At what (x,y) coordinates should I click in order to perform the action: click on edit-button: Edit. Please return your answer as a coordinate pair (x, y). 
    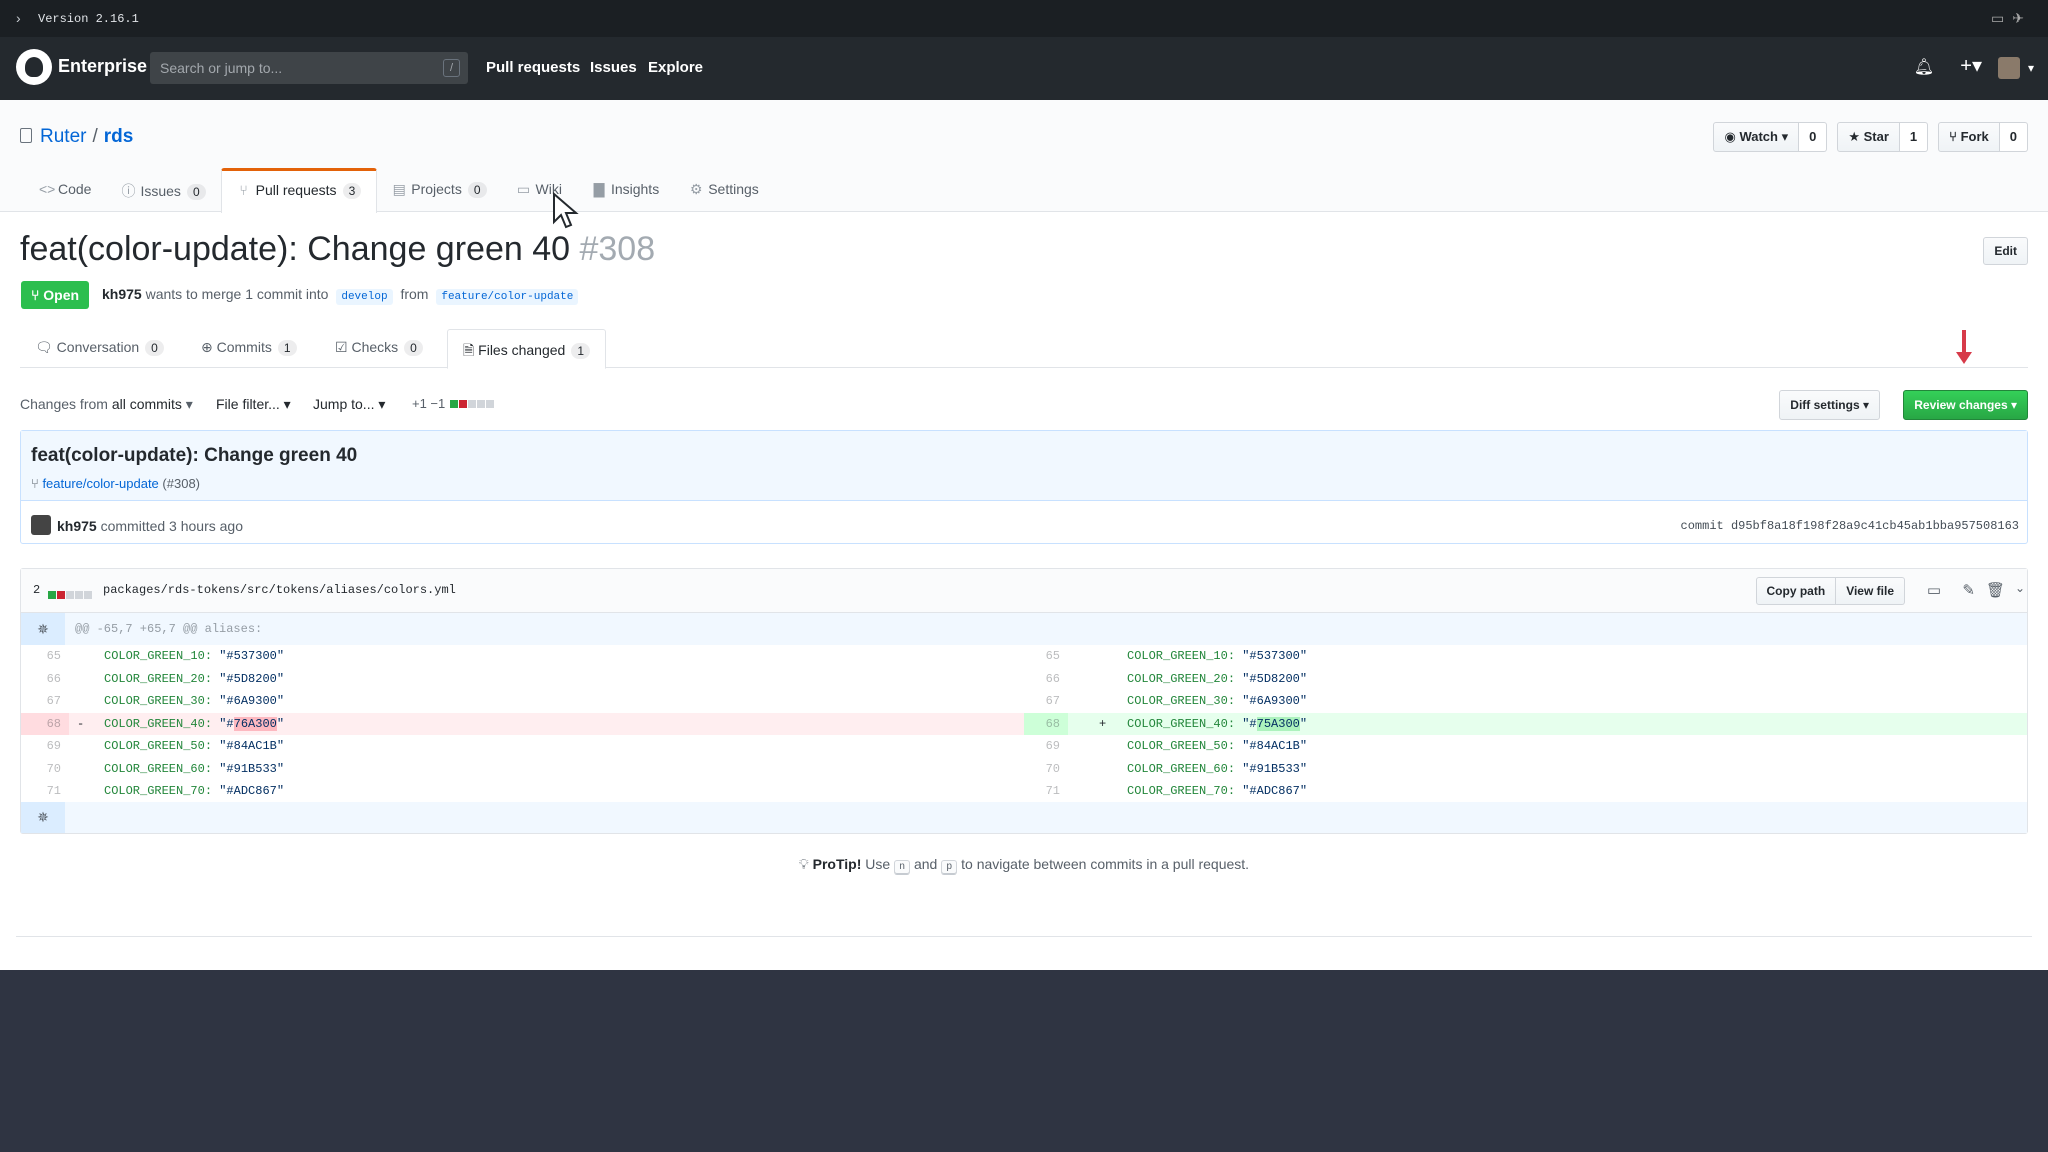
    Looking at the image, I should click on (2005, 251).